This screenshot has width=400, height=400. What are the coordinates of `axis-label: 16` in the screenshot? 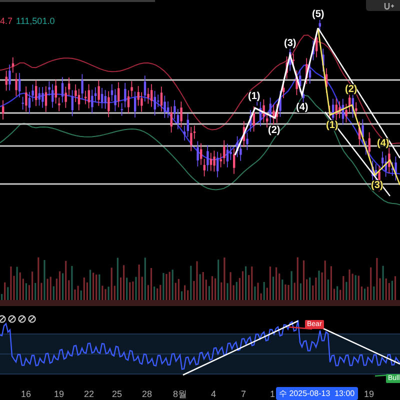 It's located at (26, 394).